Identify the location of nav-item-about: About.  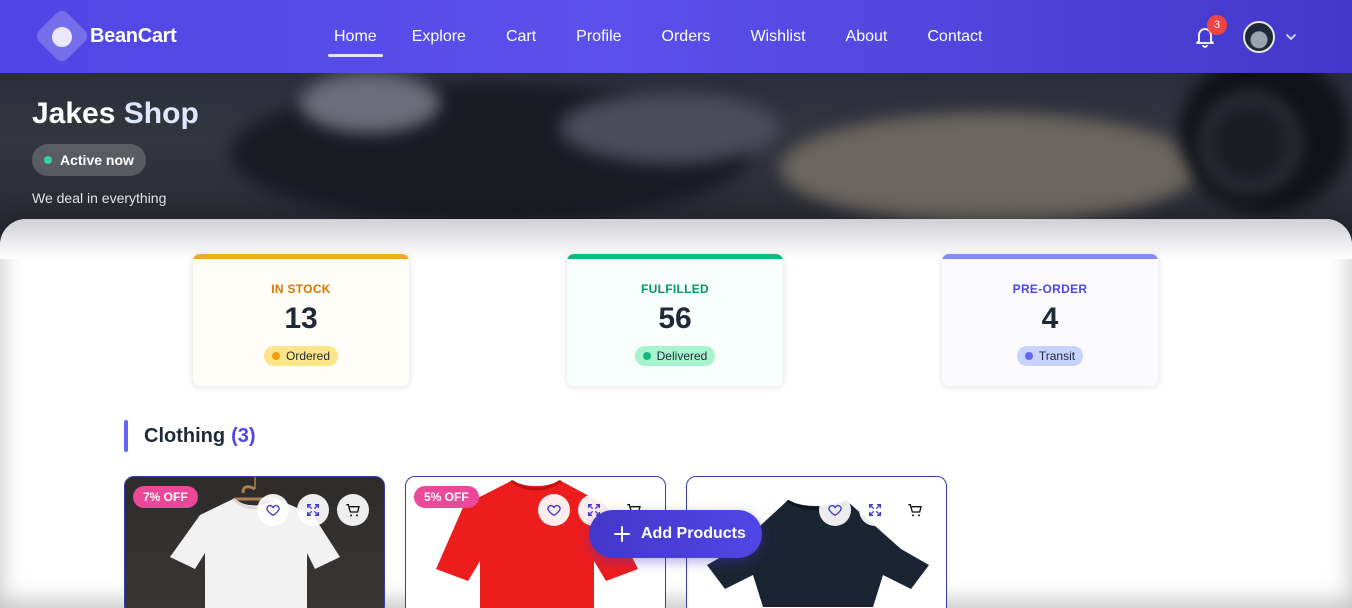
(867, 36).